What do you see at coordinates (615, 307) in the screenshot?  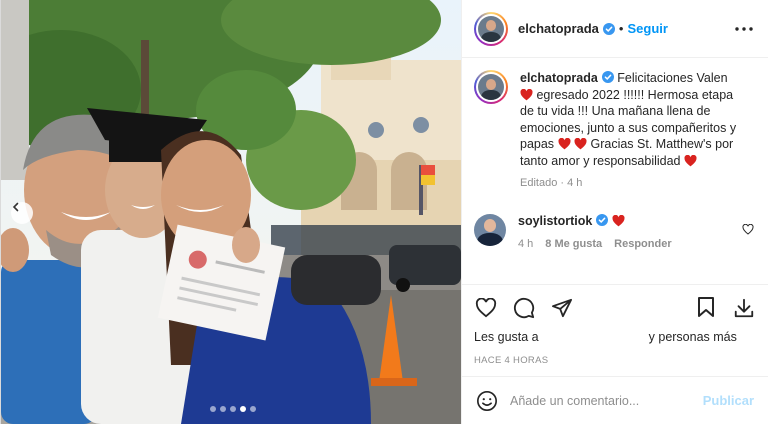 I see `action-bar` at bounding box center [615, 307].